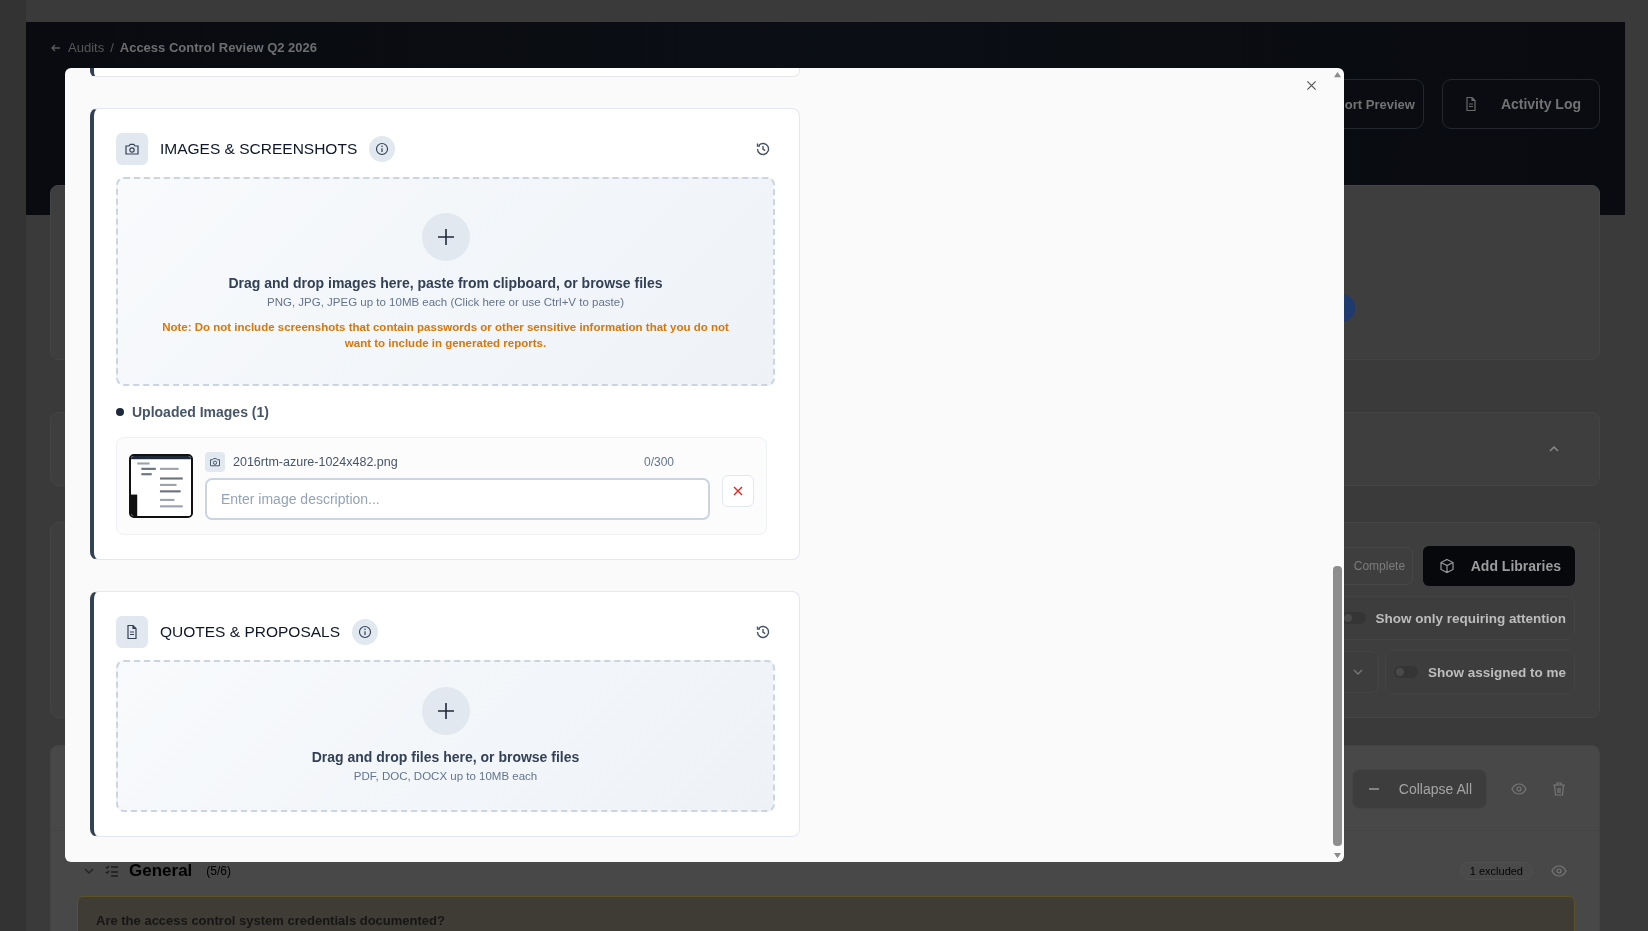 The width and height of the screenshot is (1648, 931). What do you see at coordinates (1446, 566) in the screenshot?
I see `cube-icon` at bounding box center [1446, 566].